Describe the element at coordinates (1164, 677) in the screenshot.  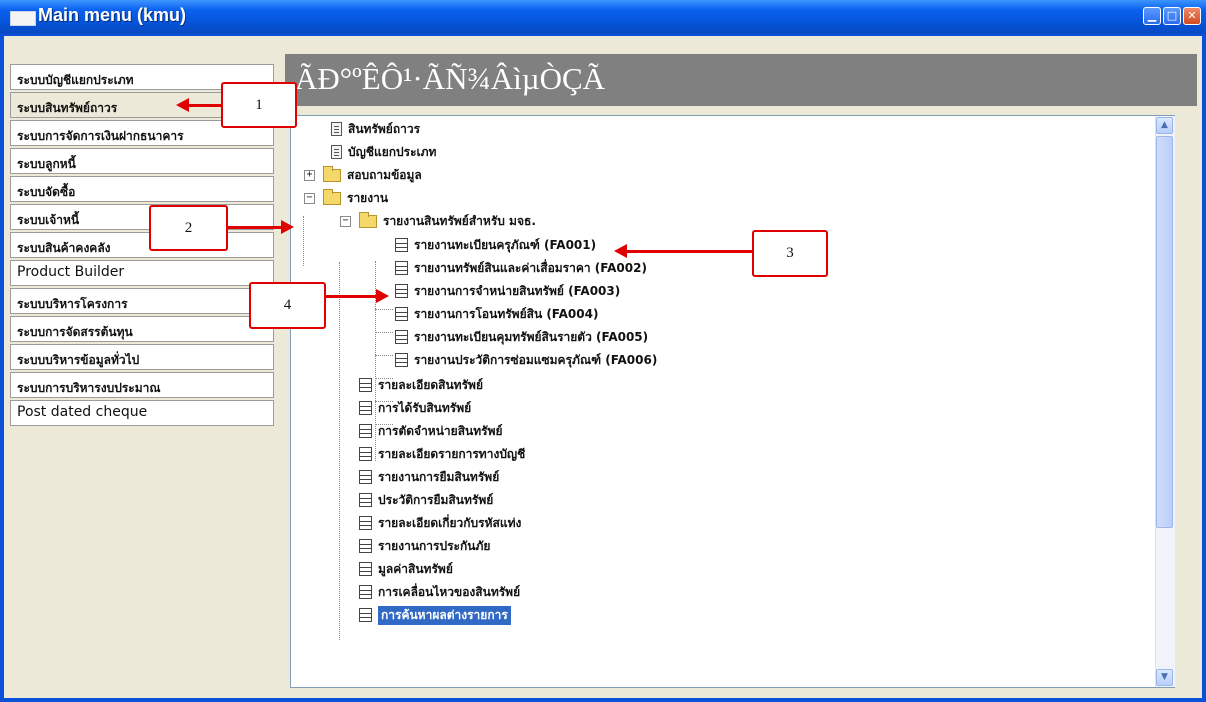
I see `scroll-down-icon: ▼` at that location.